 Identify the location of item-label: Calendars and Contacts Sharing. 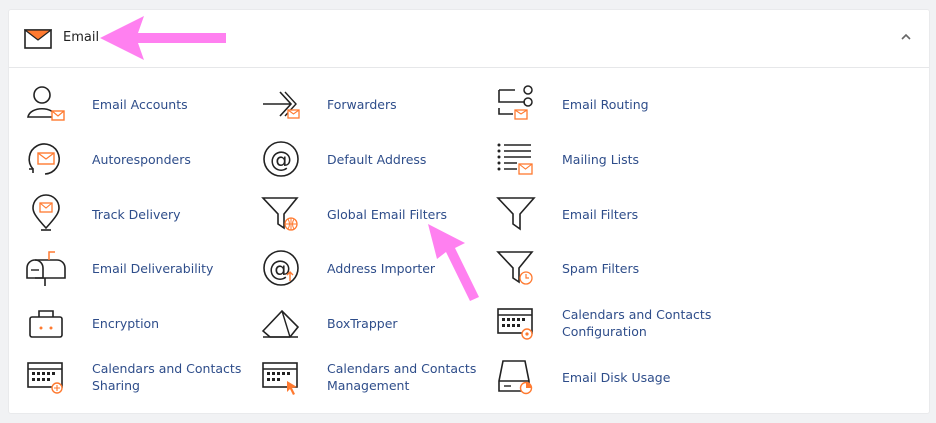
(167, 377).